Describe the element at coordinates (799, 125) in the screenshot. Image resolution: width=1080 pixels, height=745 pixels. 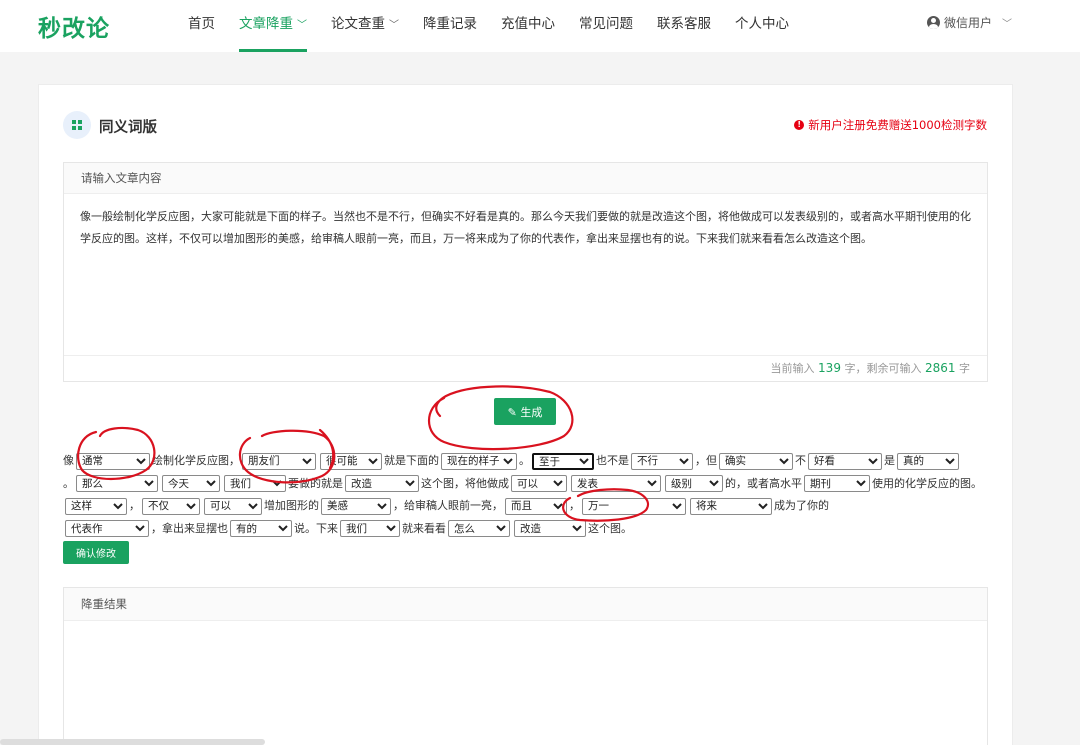
I see `alert-circle-icon: !` at that location.